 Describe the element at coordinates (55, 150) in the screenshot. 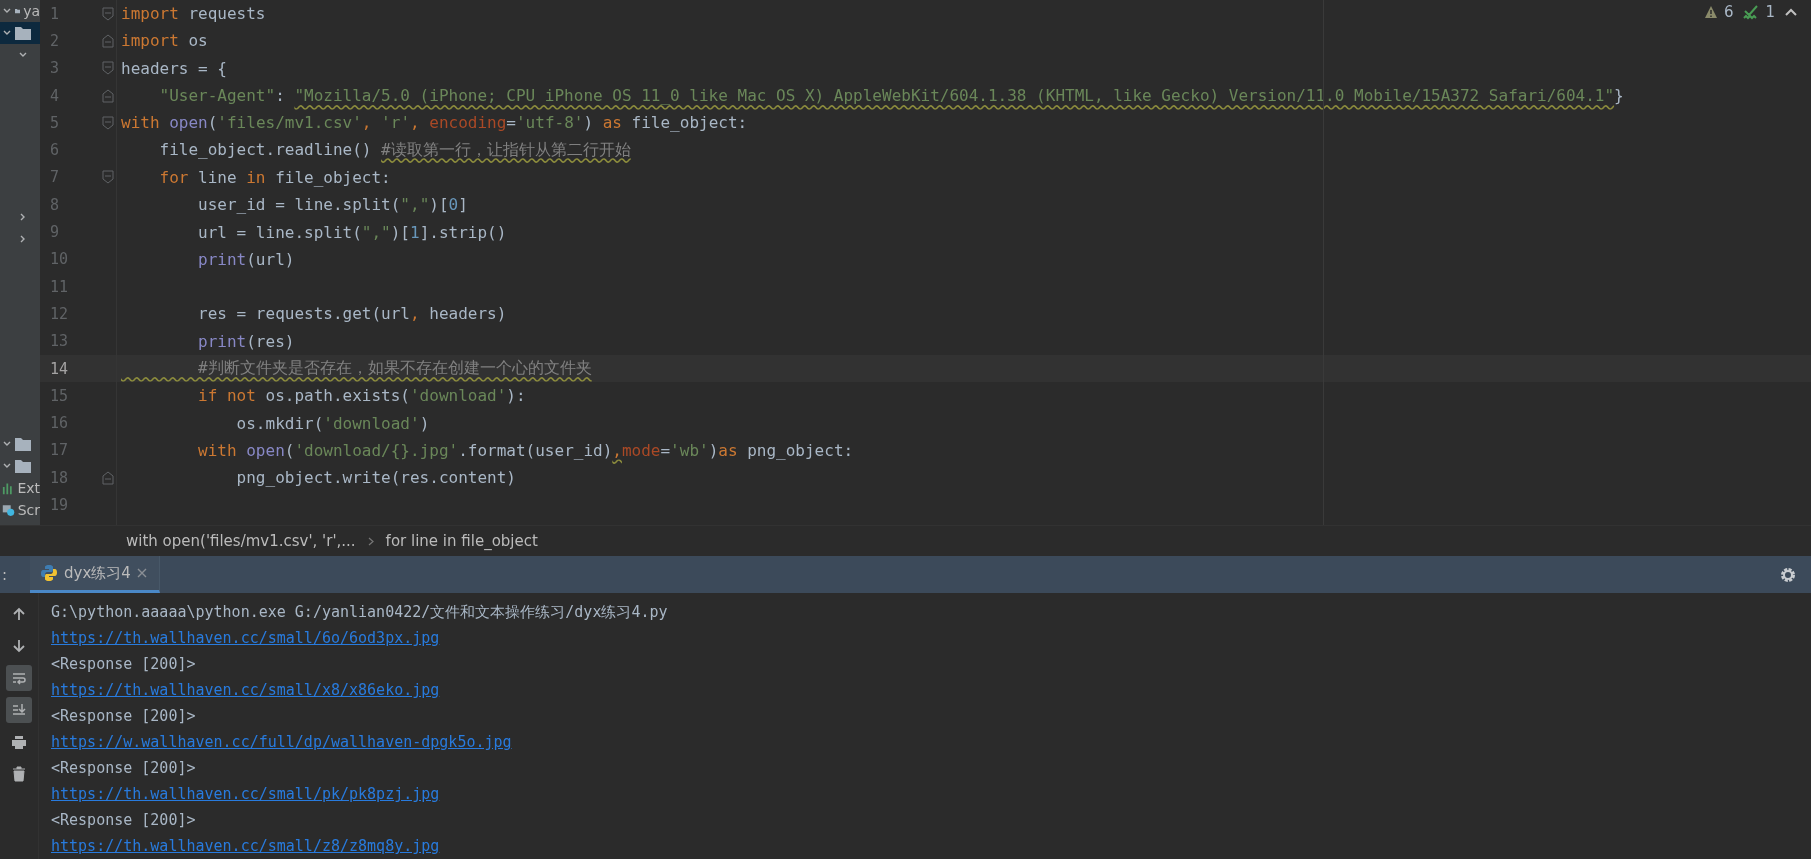

I see `line-number: 6` at that location.